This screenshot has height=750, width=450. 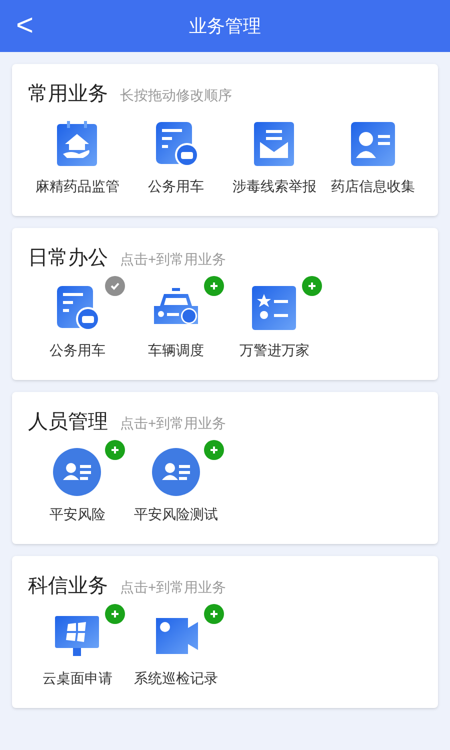 I want to click on page-title: 业务管理, so click(x=225, y=26).